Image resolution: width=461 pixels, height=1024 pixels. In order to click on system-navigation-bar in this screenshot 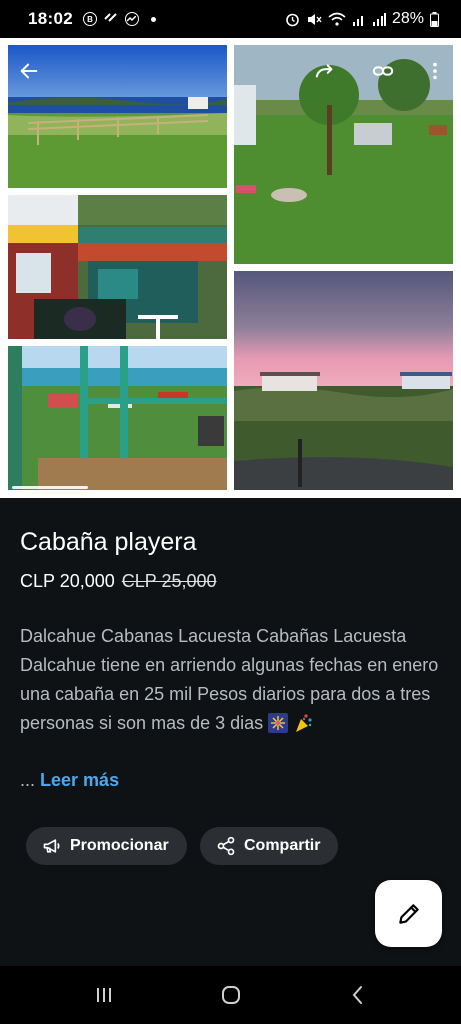, I will do `click(230, 995)`.